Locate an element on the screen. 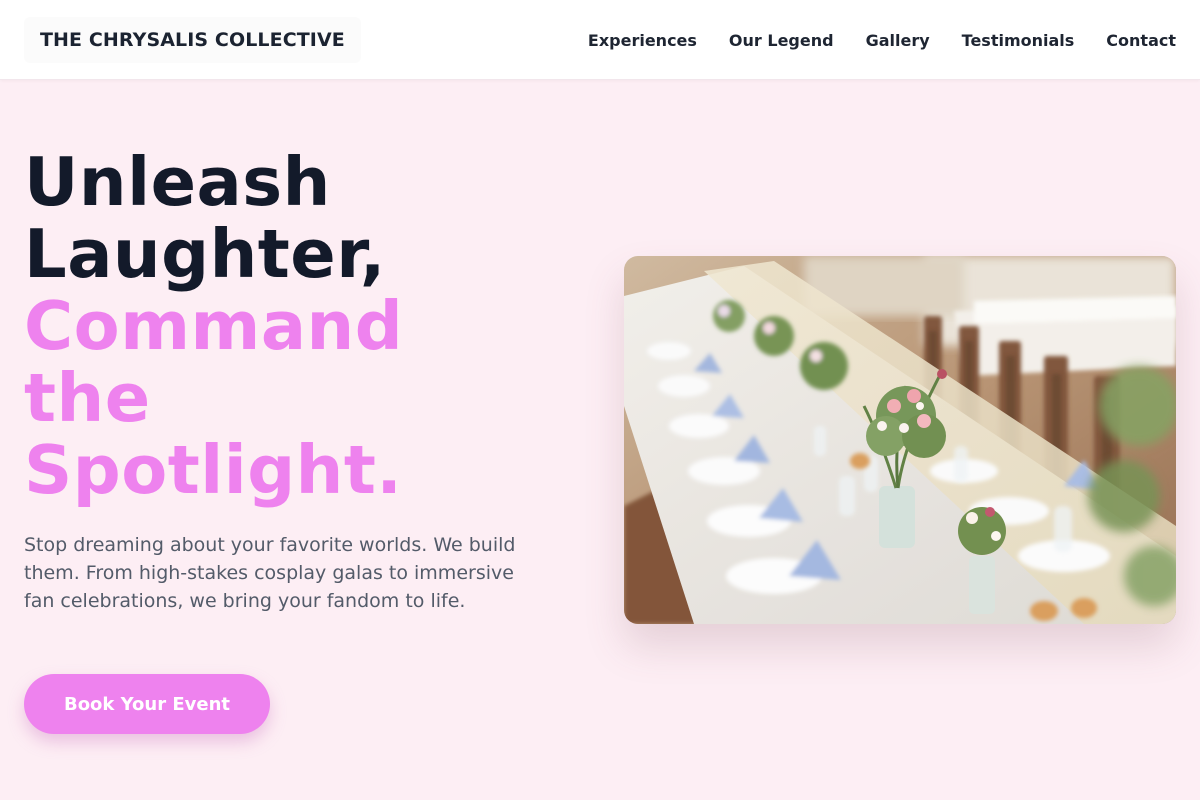  hero-heading-accent-line: Command is located at coordinates (214, 326).